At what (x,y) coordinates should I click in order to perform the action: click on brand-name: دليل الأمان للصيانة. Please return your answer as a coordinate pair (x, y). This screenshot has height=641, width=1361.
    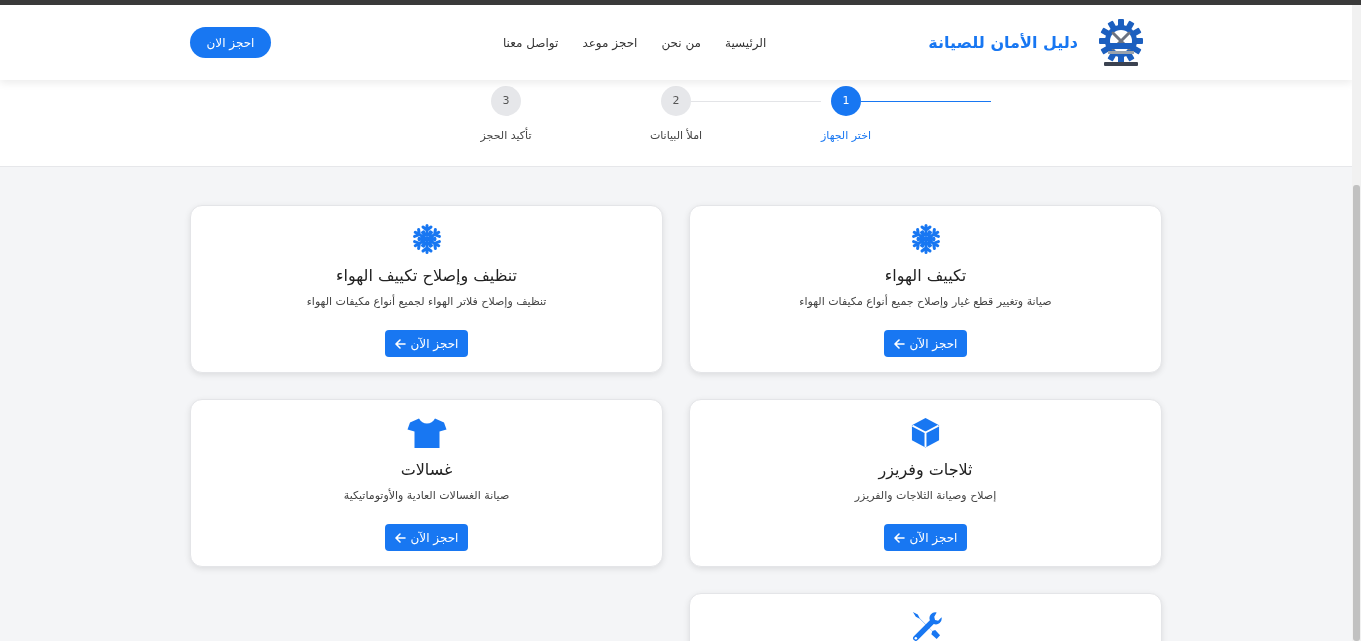
    Looking at the image, I should click on (1003, 42).